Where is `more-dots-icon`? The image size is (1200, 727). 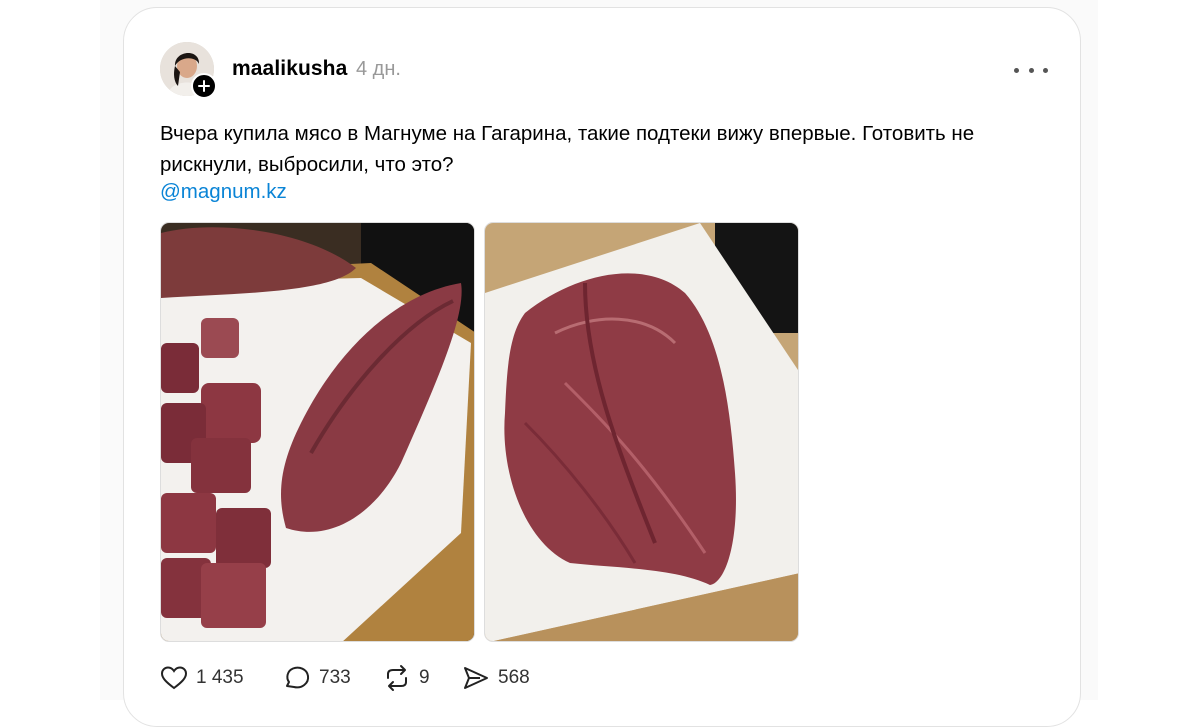
more-dots-icon is located at coordinates (1016, 70).